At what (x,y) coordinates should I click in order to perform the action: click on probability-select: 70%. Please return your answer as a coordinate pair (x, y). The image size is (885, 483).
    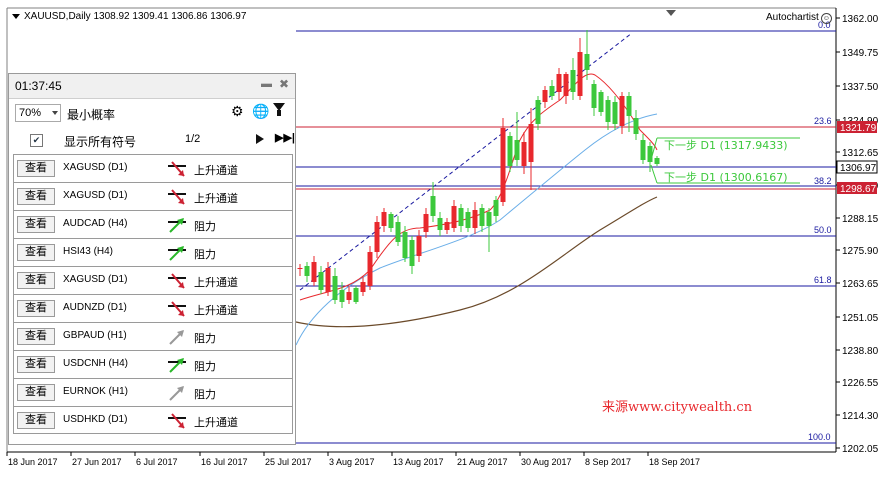
    Looking at the image, I should click on (38, 113).